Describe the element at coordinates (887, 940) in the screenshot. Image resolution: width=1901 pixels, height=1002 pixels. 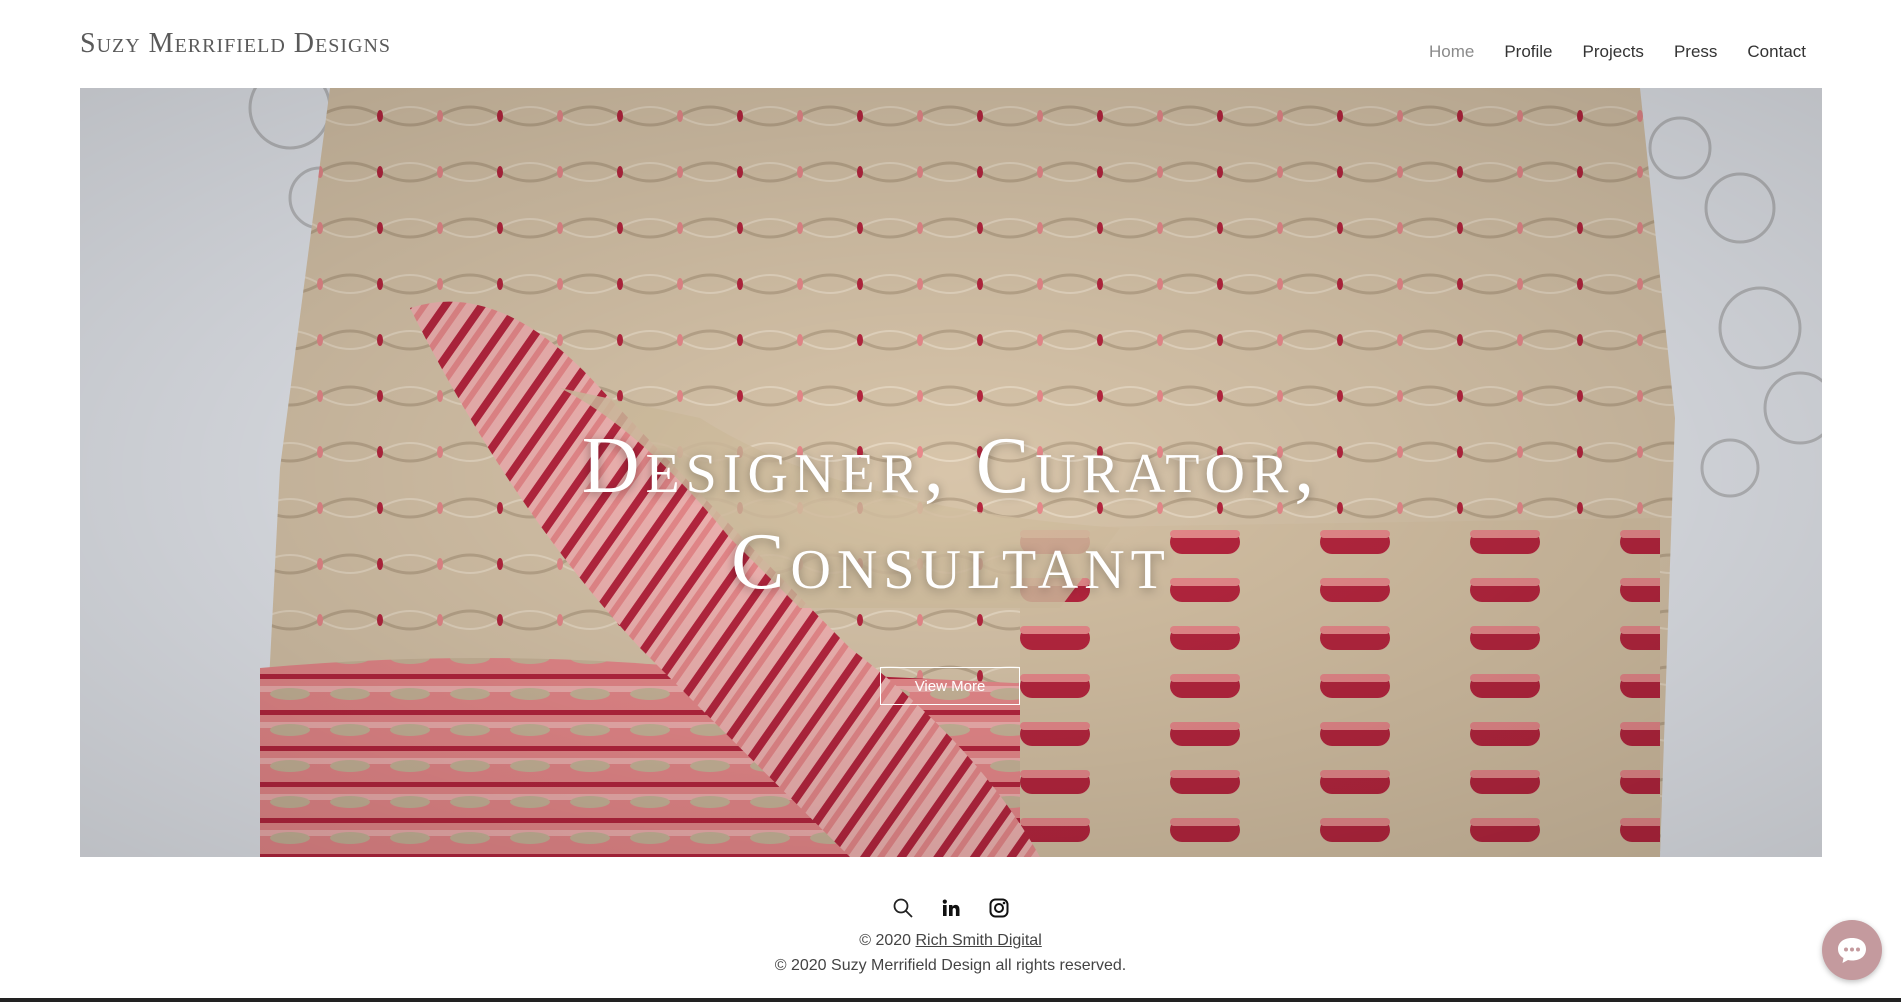
I see `credit-prefix: © 2020` at that location.